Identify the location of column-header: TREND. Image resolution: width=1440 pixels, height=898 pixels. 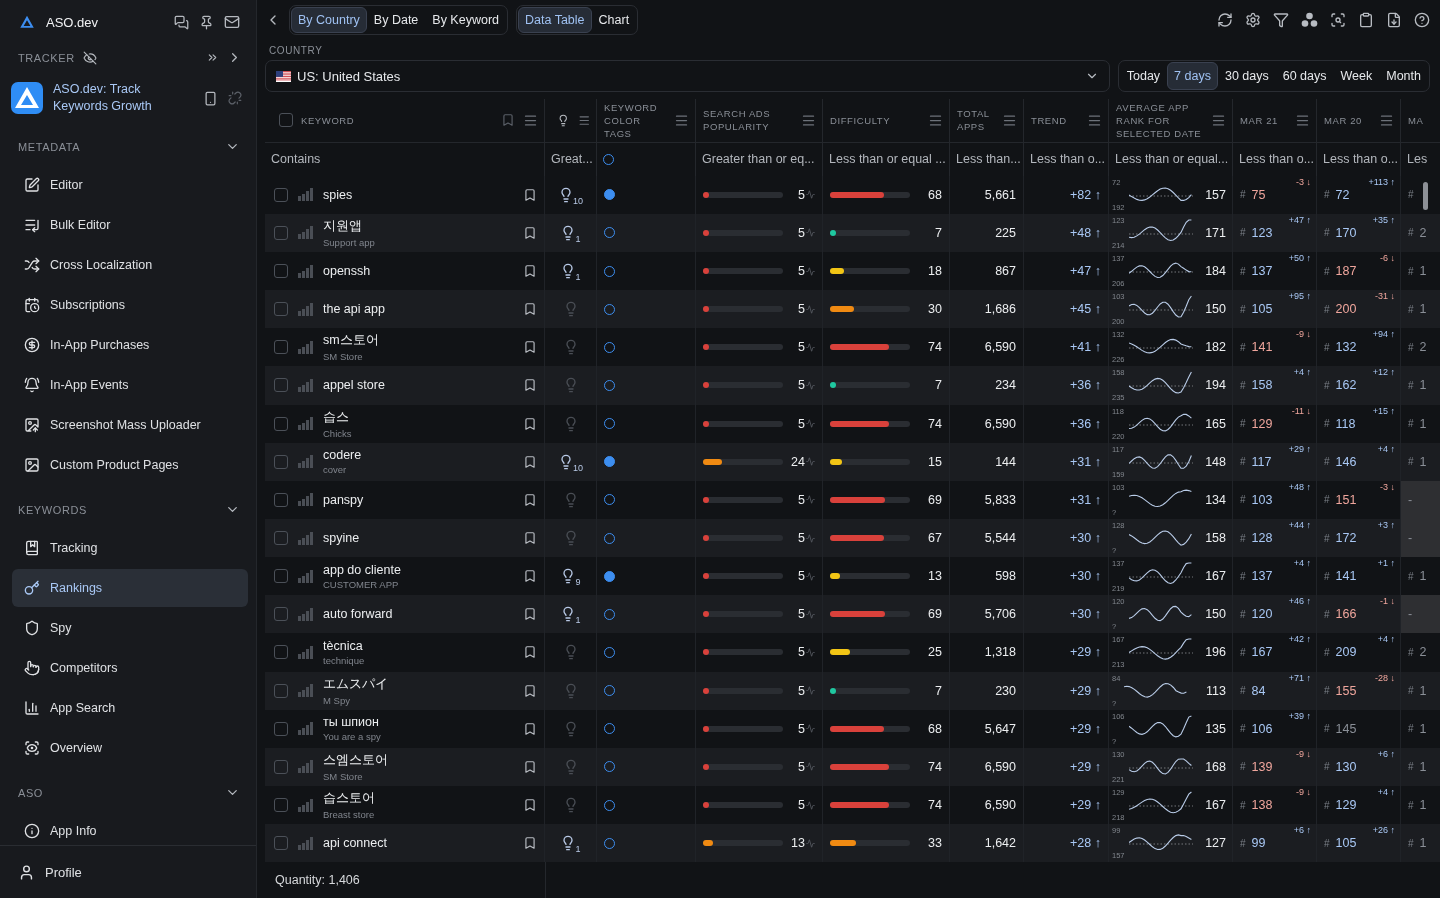
(1055, 120).